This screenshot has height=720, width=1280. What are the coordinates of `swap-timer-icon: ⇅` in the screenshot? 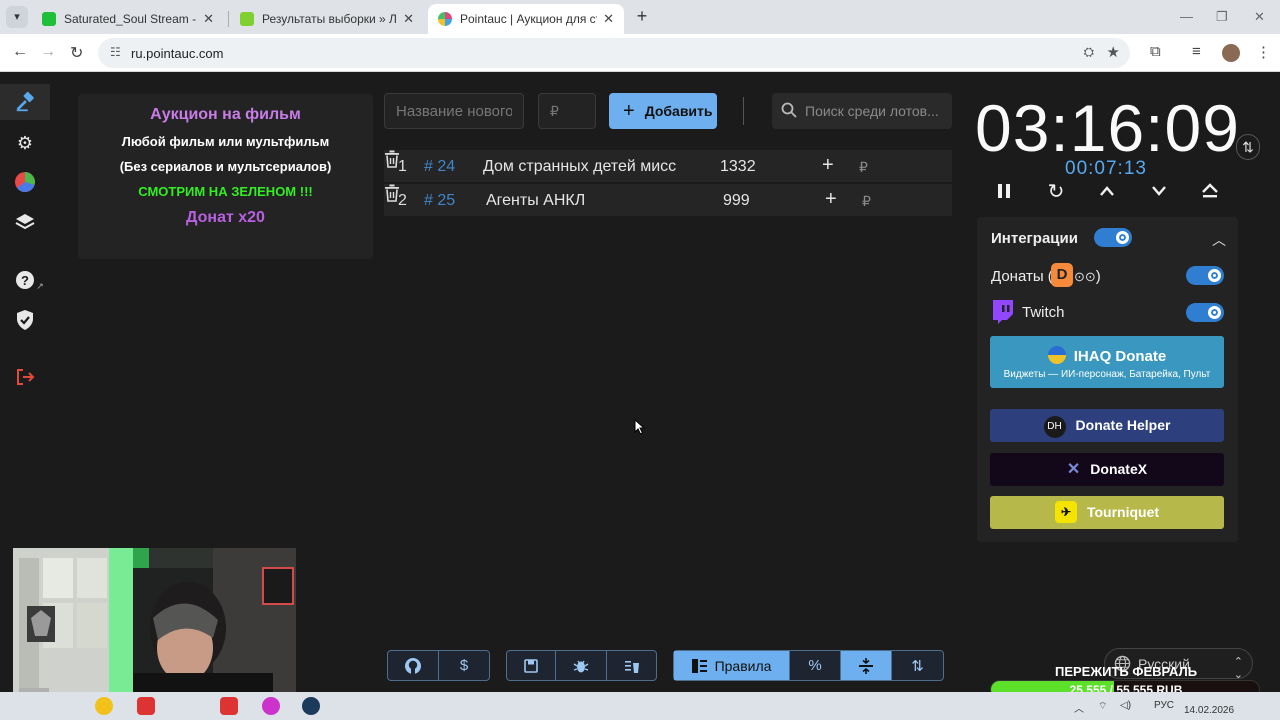 It's located at (1248, 147).